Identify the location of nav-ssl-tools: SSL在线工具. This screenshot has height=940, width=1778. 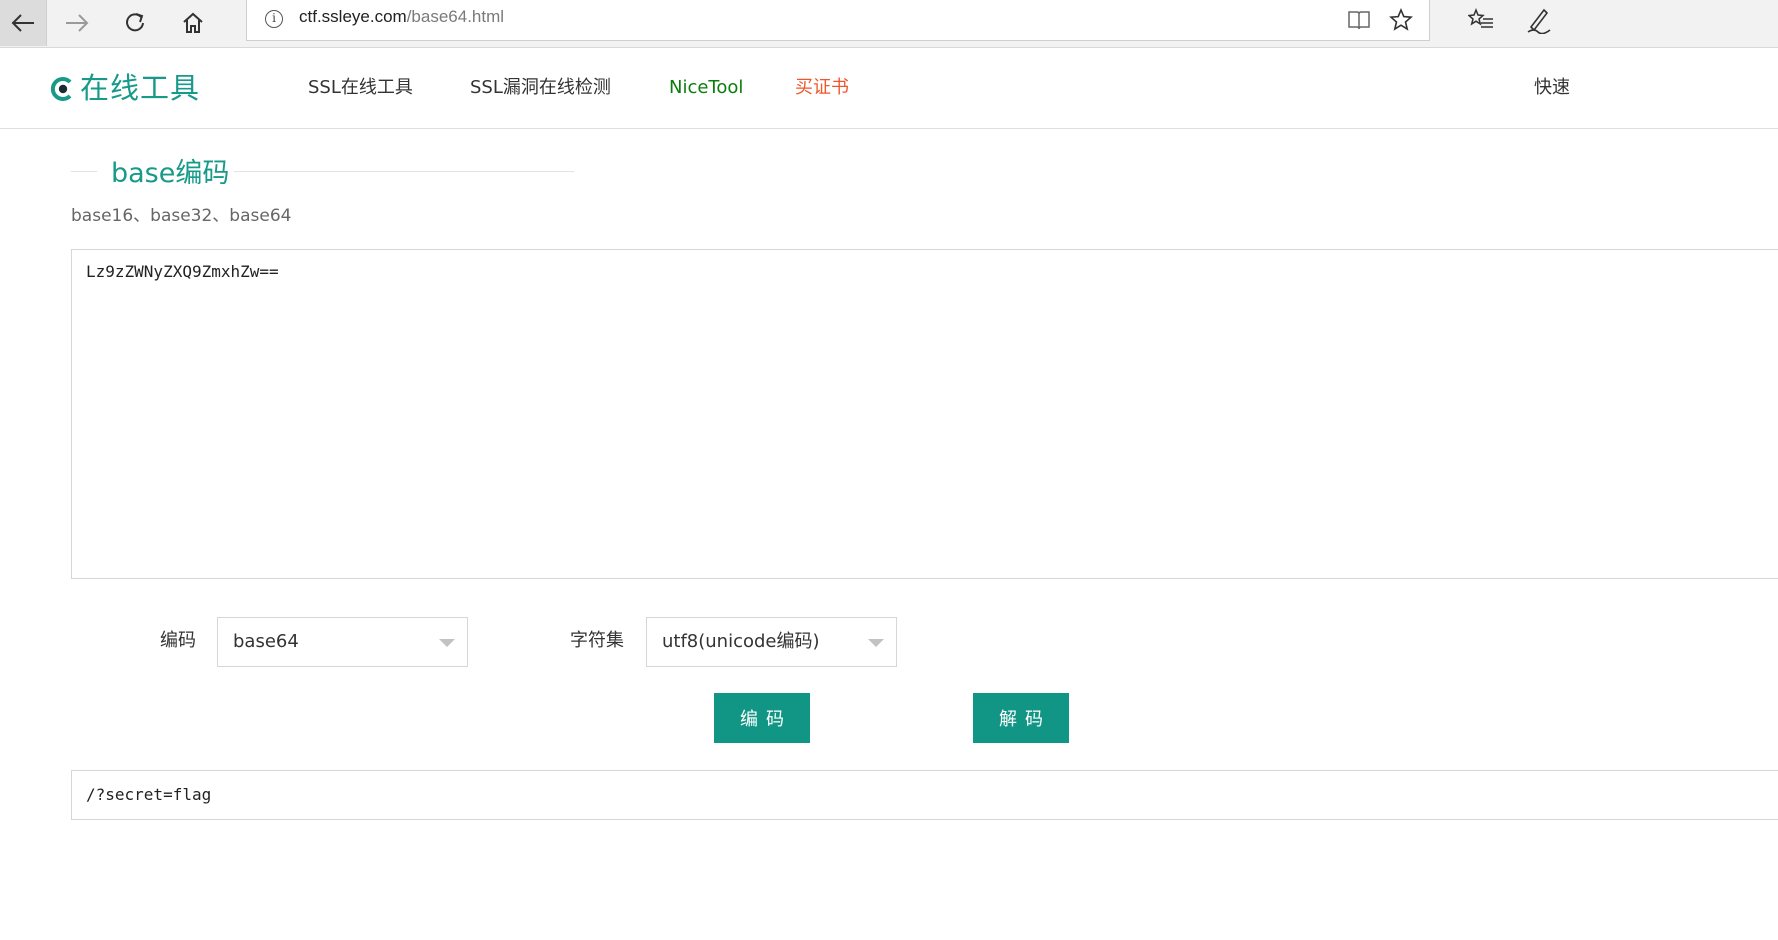
(360, 88).